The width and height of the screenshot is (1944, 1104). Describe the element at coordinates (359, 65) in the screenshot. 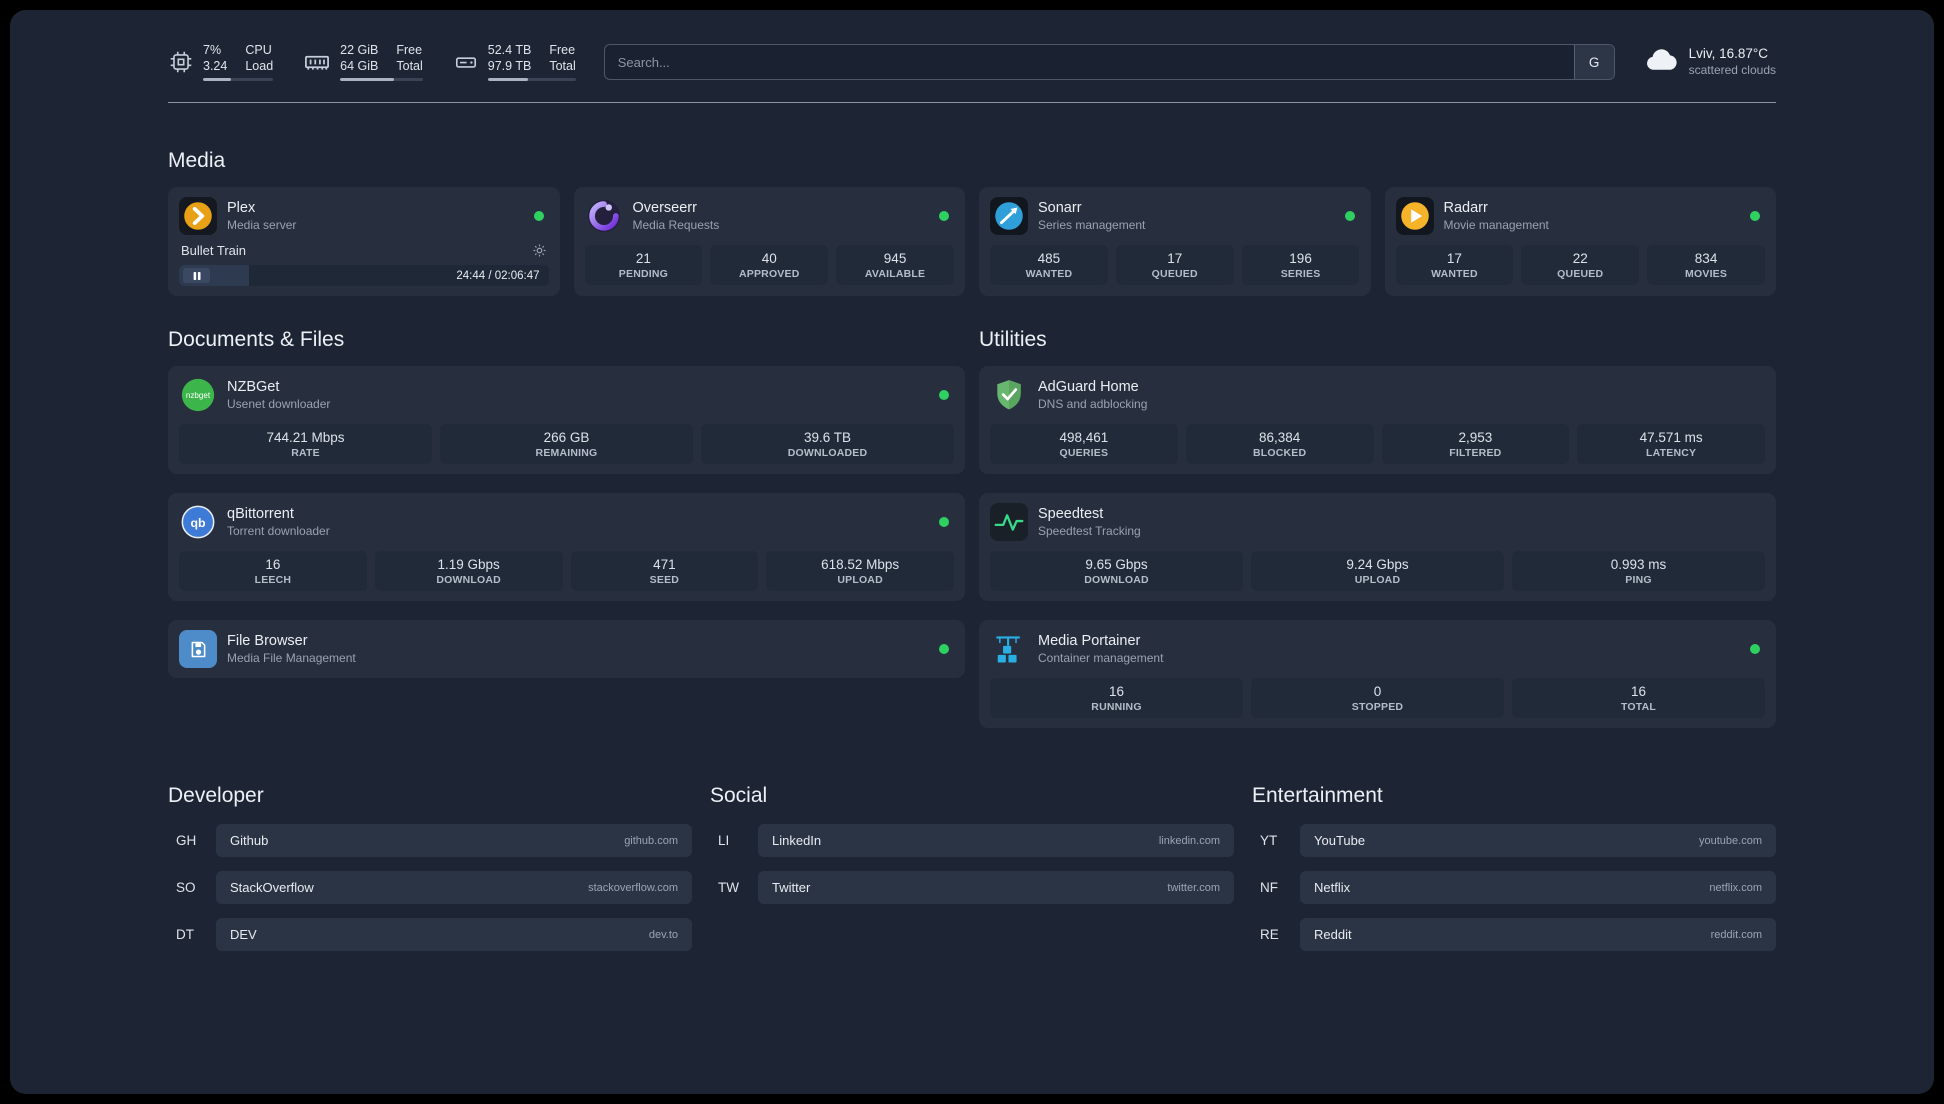

I see `memory-total-value: 64 GiB` at that location.